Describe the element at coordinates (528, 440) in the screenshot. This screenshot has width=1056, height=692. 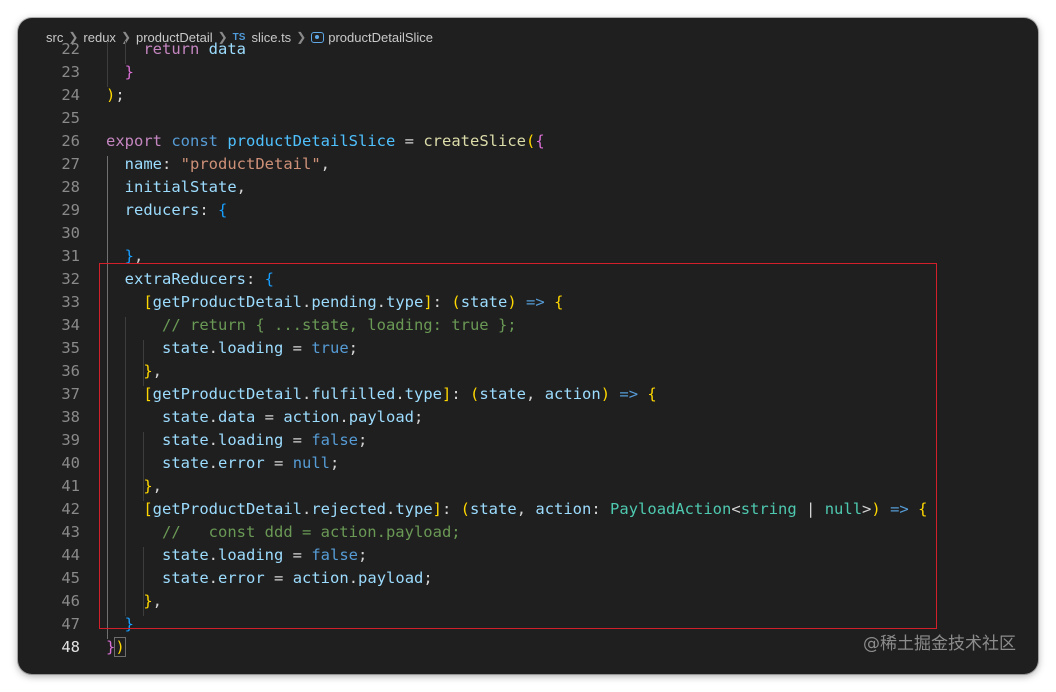
I see `code-line: 39 state.loading = false;` at that location.